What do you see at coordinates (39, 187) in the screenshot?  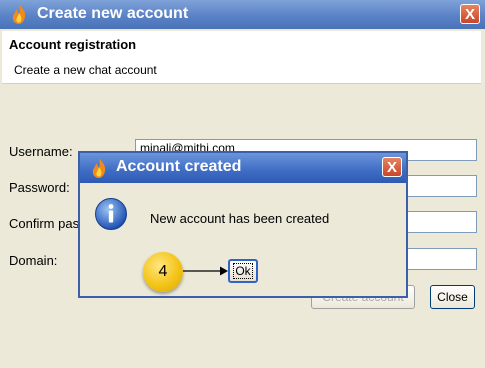 I see `password-label: Password:` at bounding box center [39, 187].